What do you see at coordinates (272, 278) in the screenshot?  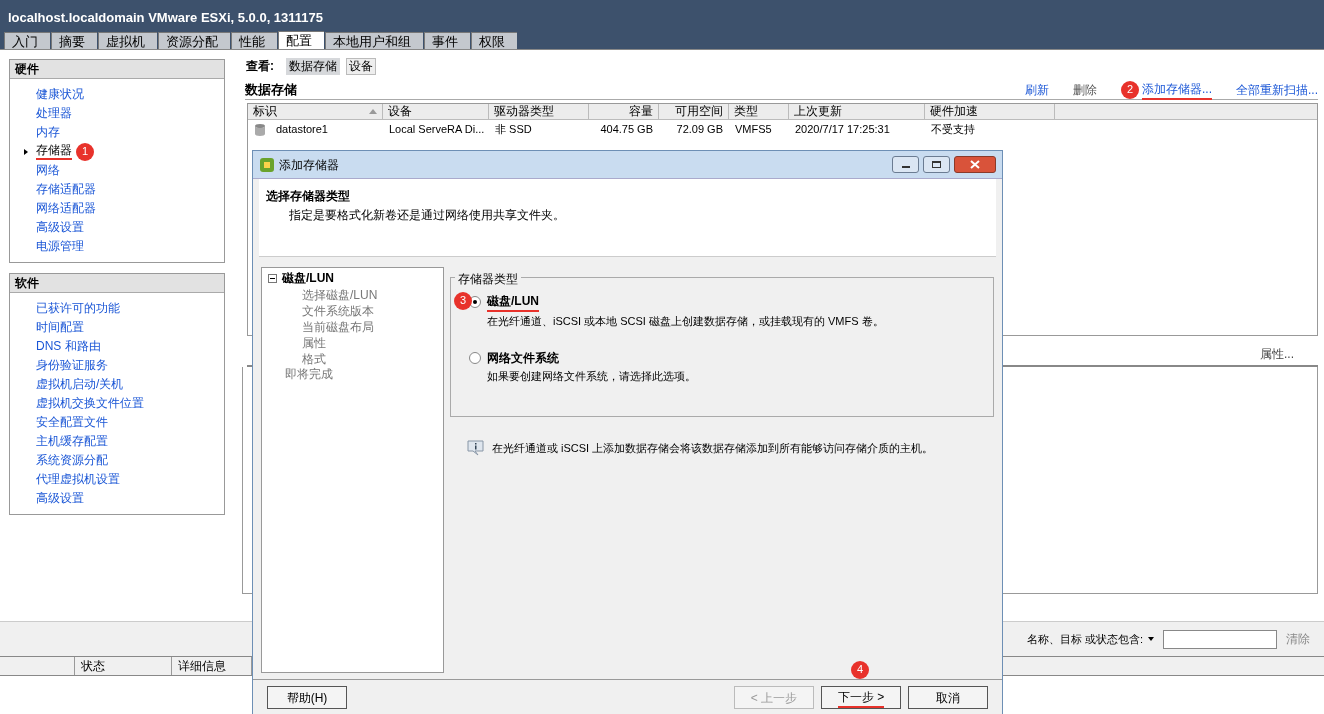 I see `collapse-icon` at bounding box center [272, 278].